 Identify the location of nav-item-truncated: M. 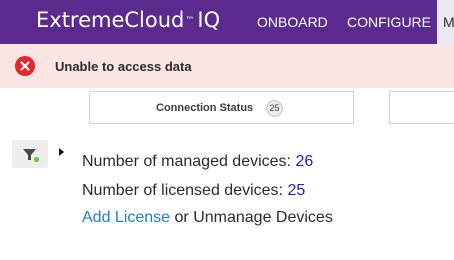
(445, 22).